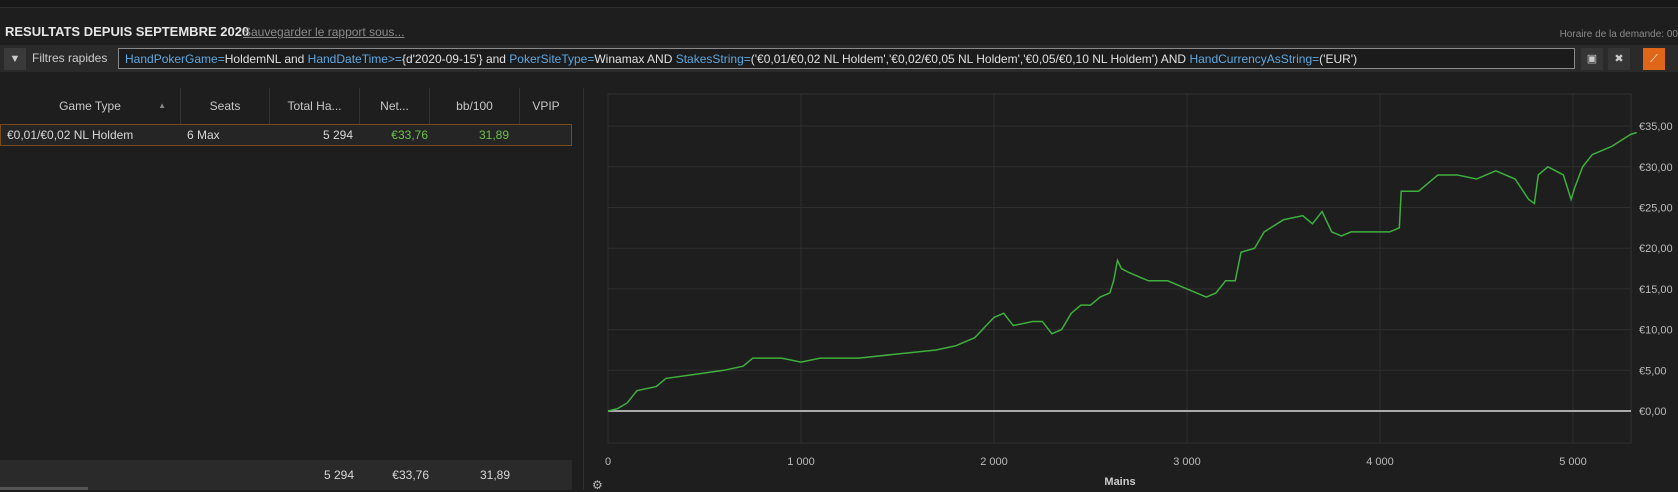  What do you see at coordinates (1656, 290) in the screenshot?
I see `y-tick-label: €15,00` at bounding box center [1656, 290].